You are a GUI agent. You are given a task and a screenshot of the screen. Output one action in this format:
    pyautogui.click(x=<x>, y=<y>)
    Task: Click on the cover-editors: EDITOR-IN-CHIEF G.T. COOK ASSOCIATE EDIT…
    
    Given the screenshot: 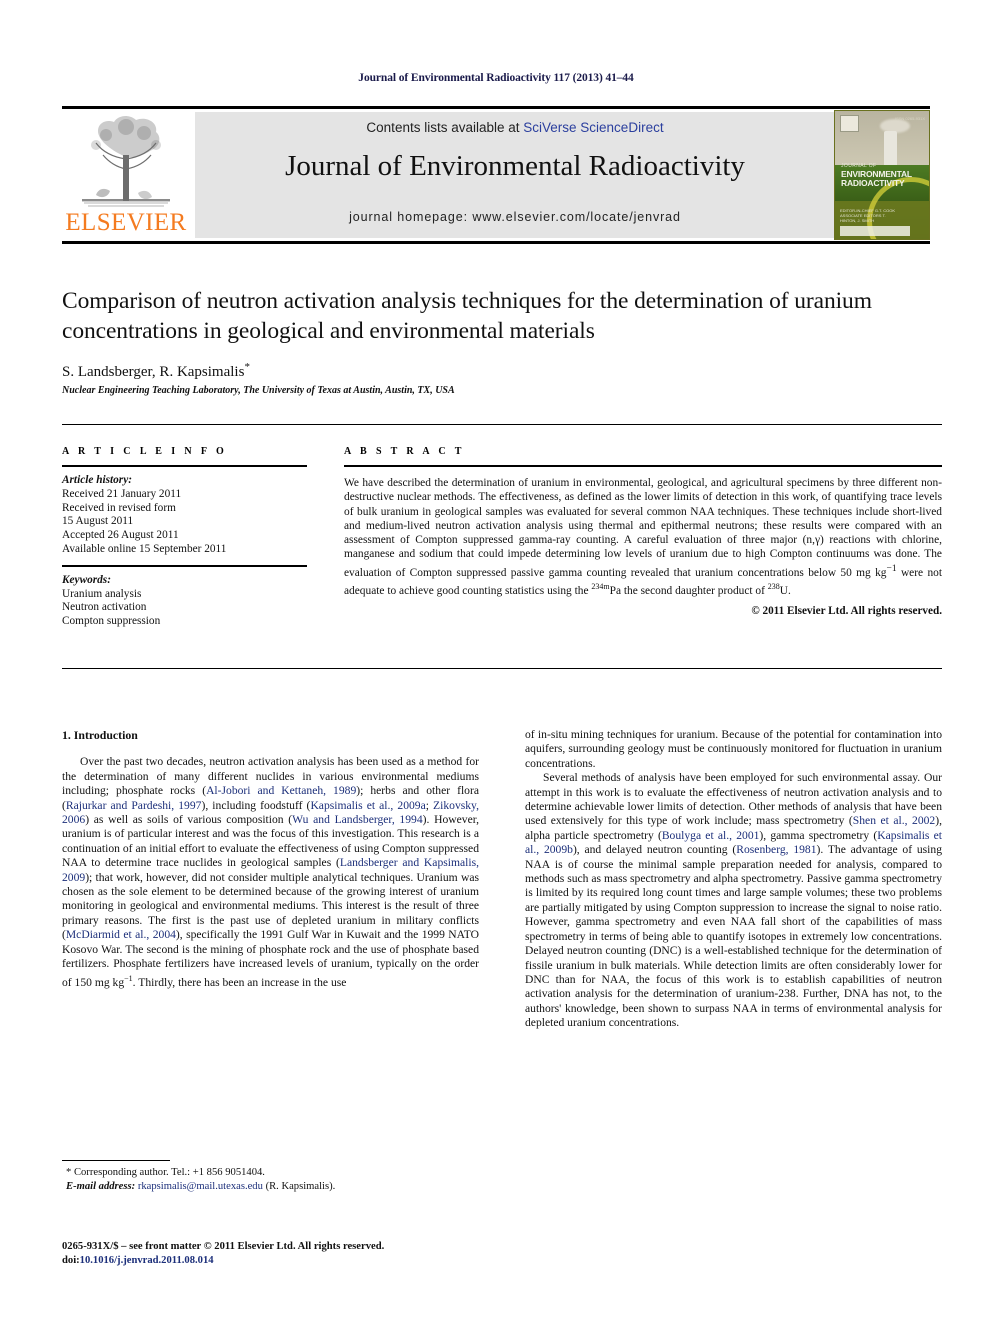 What is the action you would take?
    pyautogui.click(x=868, y=215)
    